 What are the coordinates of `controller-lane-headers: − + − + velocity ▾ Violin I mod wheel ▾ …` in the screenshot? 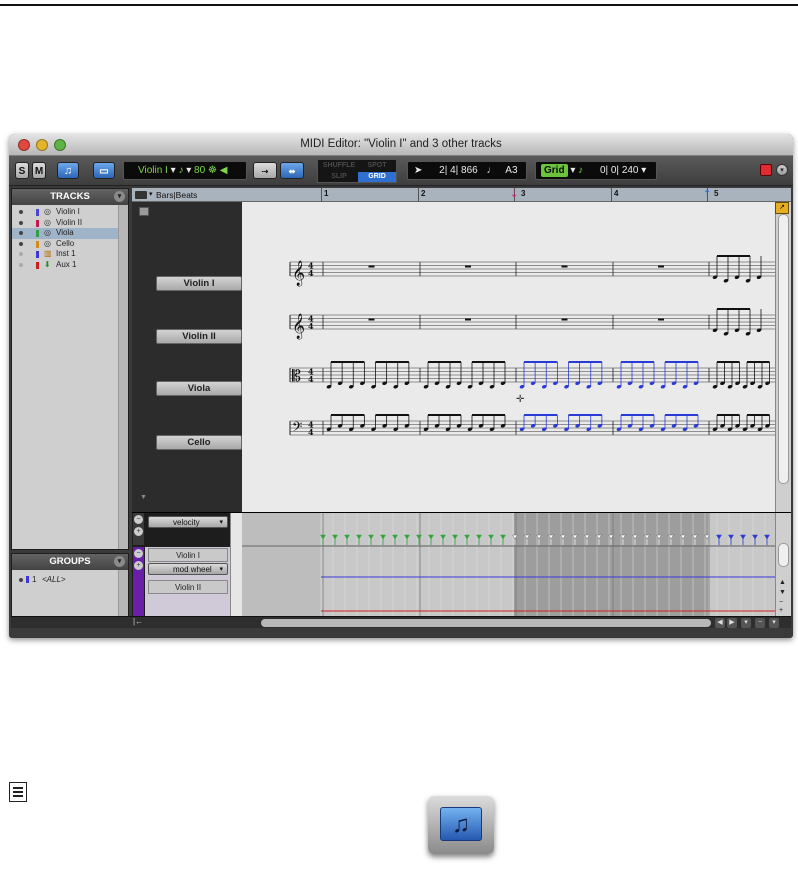 It's located at (187, 564).